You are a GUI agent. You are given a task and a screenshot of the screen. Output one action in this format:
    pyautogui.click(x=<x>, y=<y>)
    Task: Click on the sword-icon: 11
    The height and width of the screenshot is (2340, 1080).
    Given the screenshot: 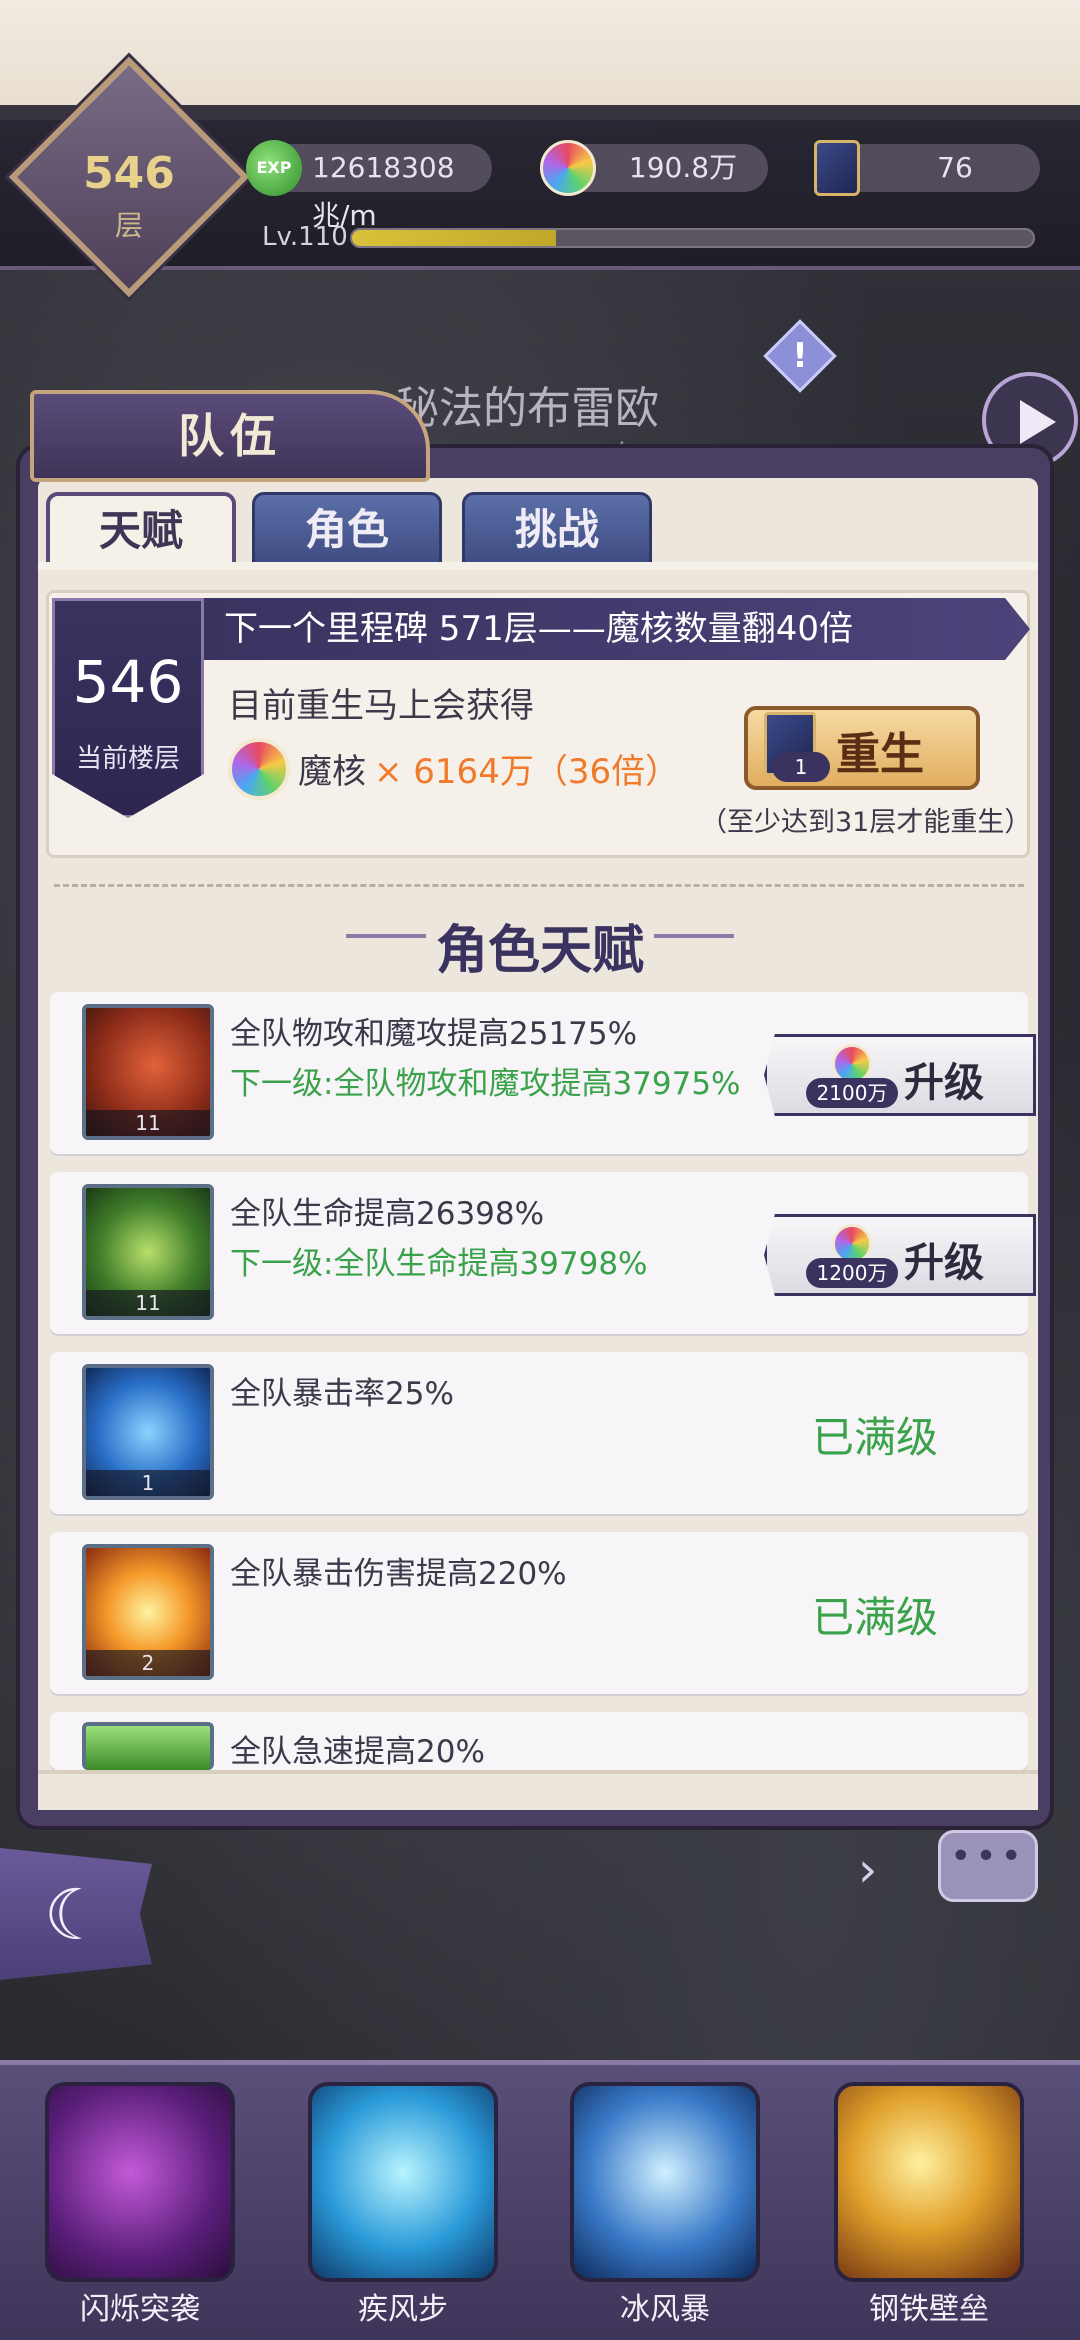 What is the action you would take?
    pyautogui.click(x=148, y=1072)
    